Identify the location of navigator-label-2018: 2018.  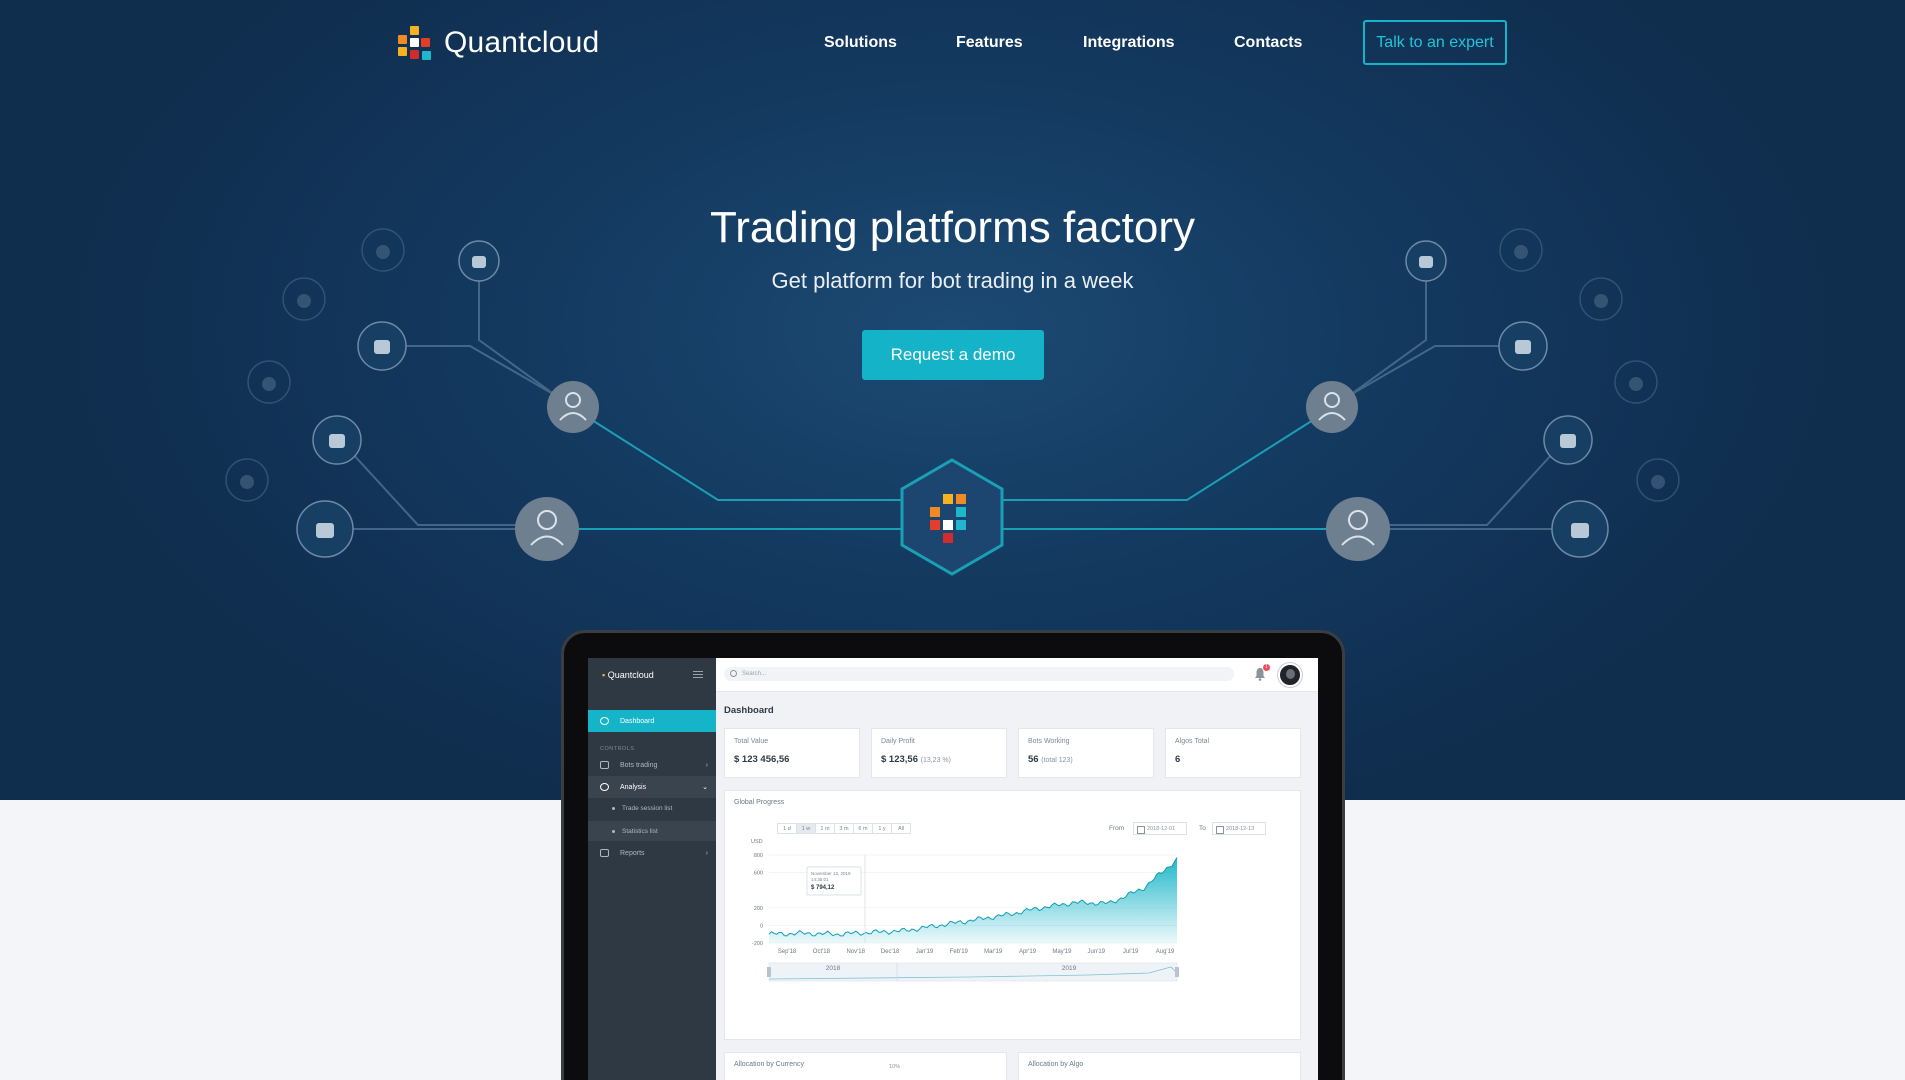
(833, 968).